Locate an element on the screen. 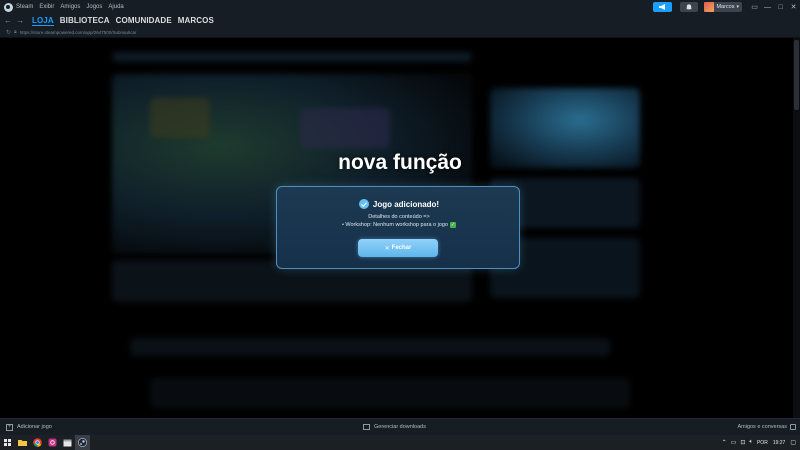  close-dialog-button: ✕ Fechar is located at coordinates (398, 248).